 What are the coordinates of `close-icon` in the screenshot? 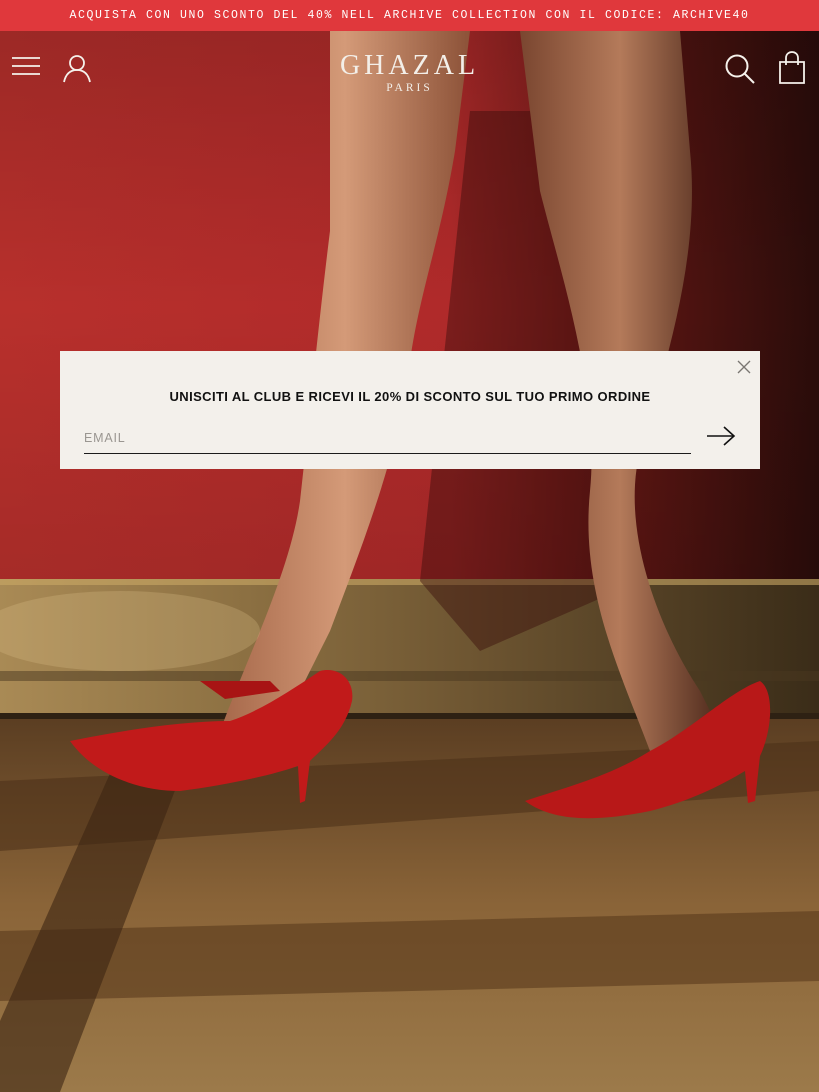 It's located at (744, 367).